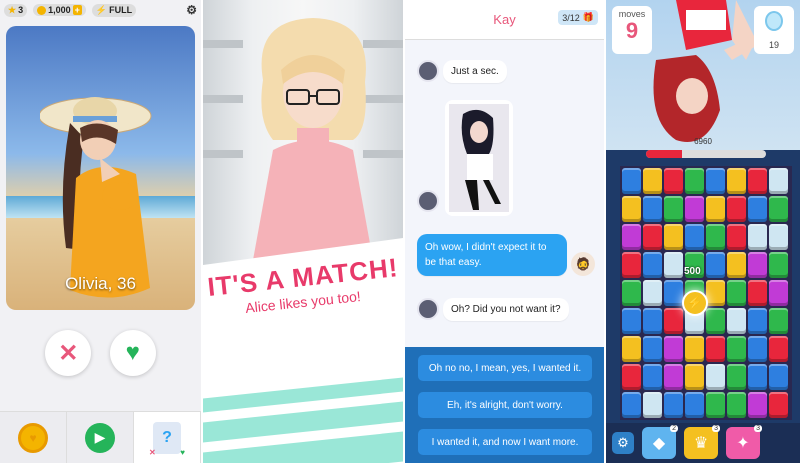 The width and height of the screenshot is (800, 463). I want to click on booster-gold: ♛ 3, so click(702, 442).